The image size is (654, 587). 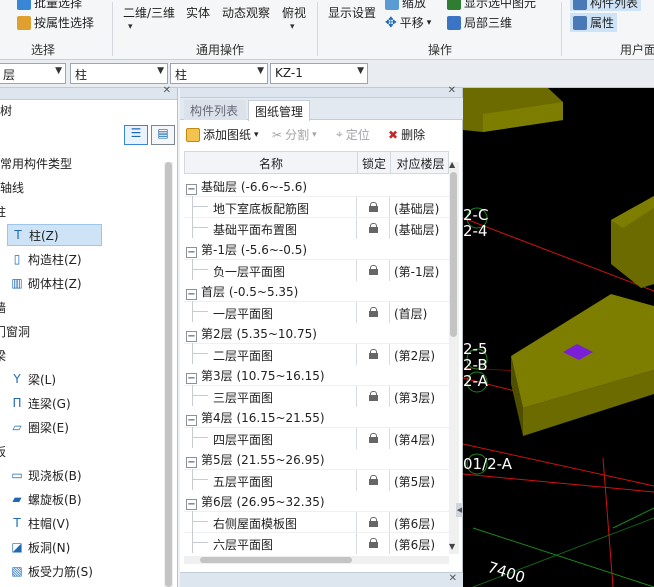 I want to click on delete-button: ✖ 删除, so click(x=406, y=134).